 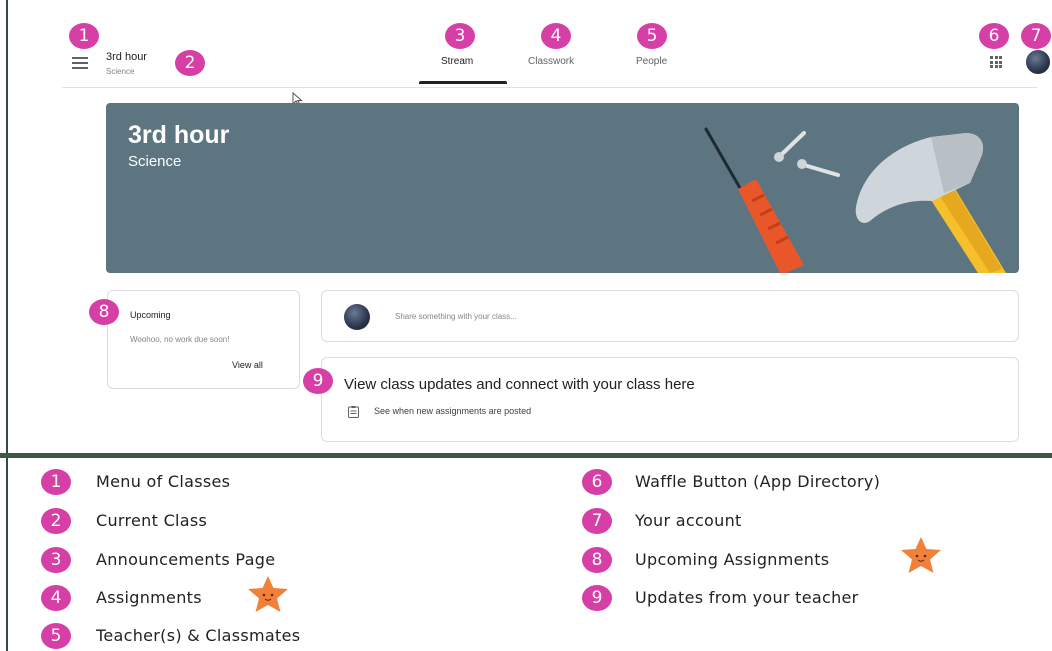 I want to click on legend-badge-7: 7, so click(x=597, y=521).